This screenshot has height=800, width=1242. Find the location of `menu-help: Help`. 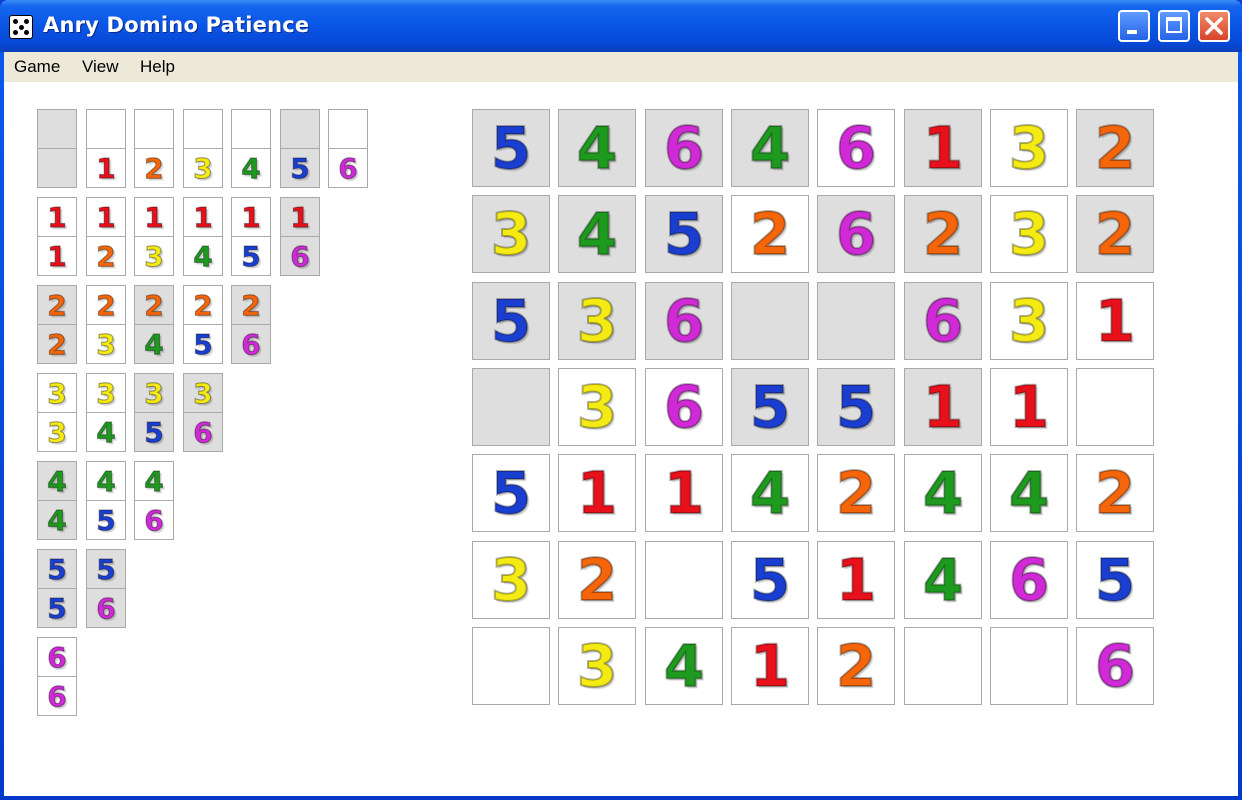

menu-help: Help is located at coordinates (157, 67).